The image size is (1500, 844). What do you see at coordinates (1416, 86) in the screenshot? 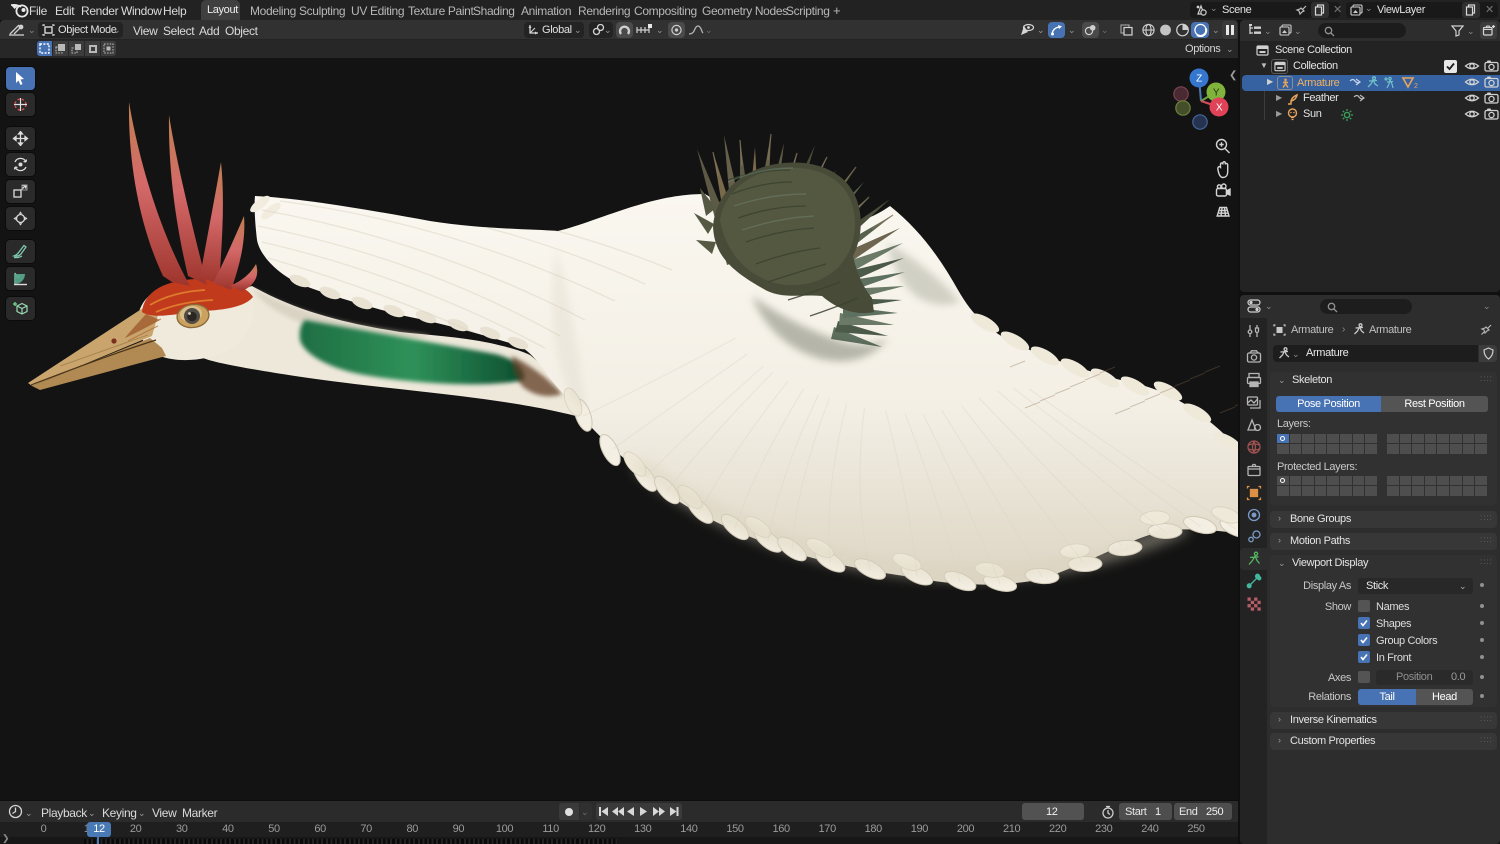
I see `svg-text: 2` at bounding box center [1416, 86].